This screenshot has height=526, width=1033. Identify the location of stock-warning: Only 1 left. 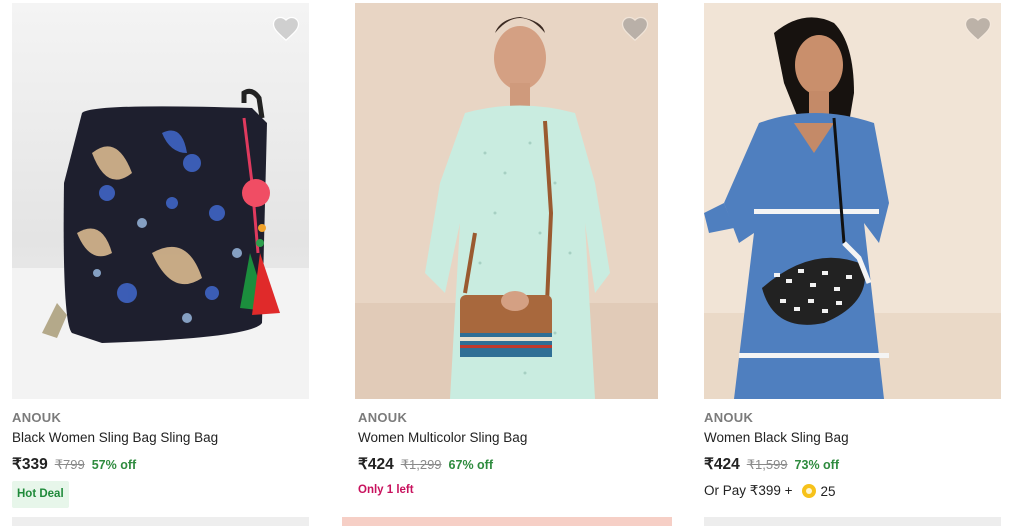
(386, 490).